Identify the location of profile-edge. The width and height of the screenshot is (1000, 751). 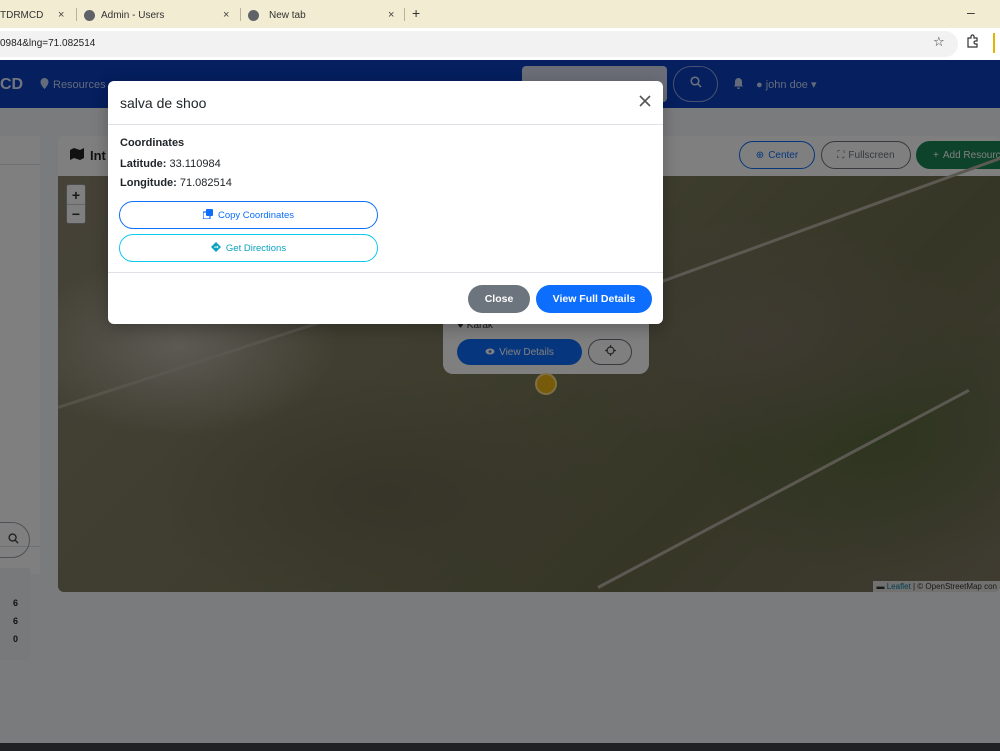
(994, 43).